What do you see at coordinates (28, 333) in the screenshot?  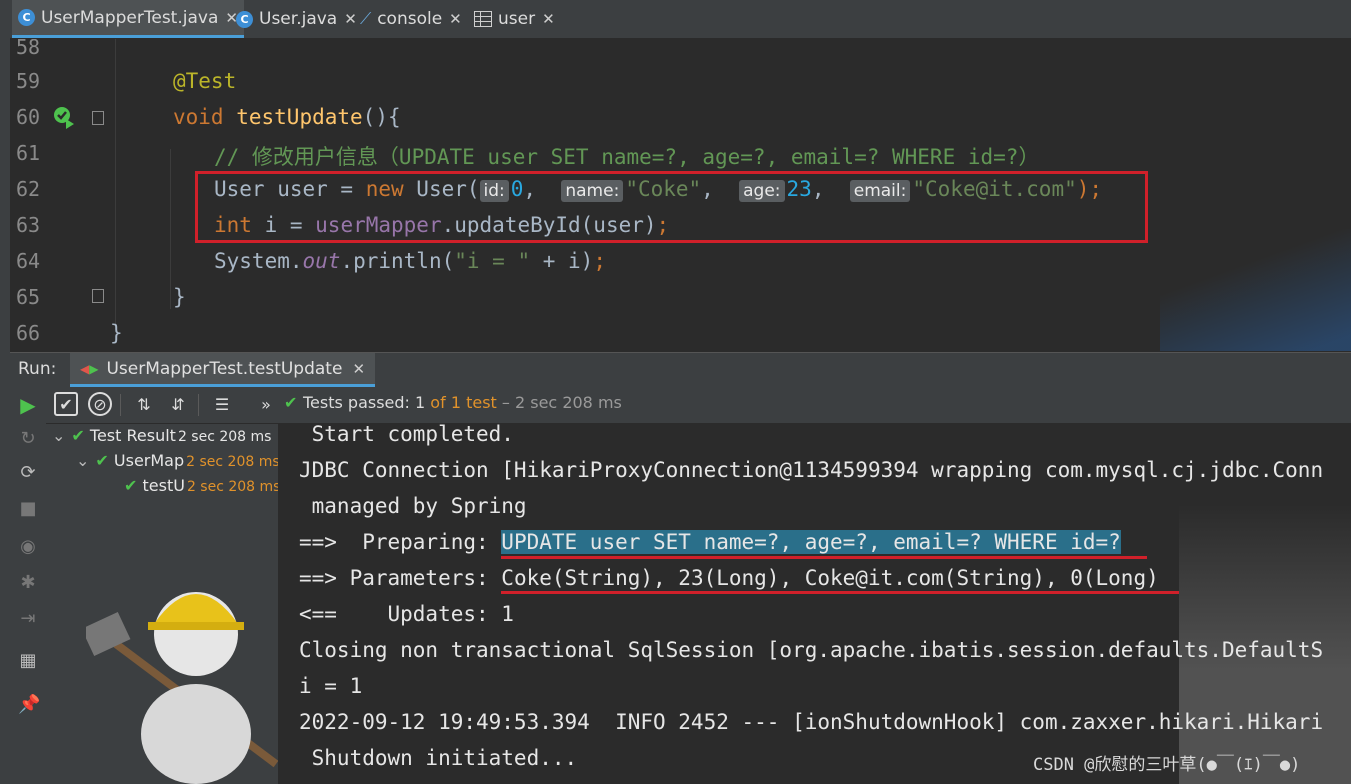 I see `line-number: 66` at bounding box center [28, 333].